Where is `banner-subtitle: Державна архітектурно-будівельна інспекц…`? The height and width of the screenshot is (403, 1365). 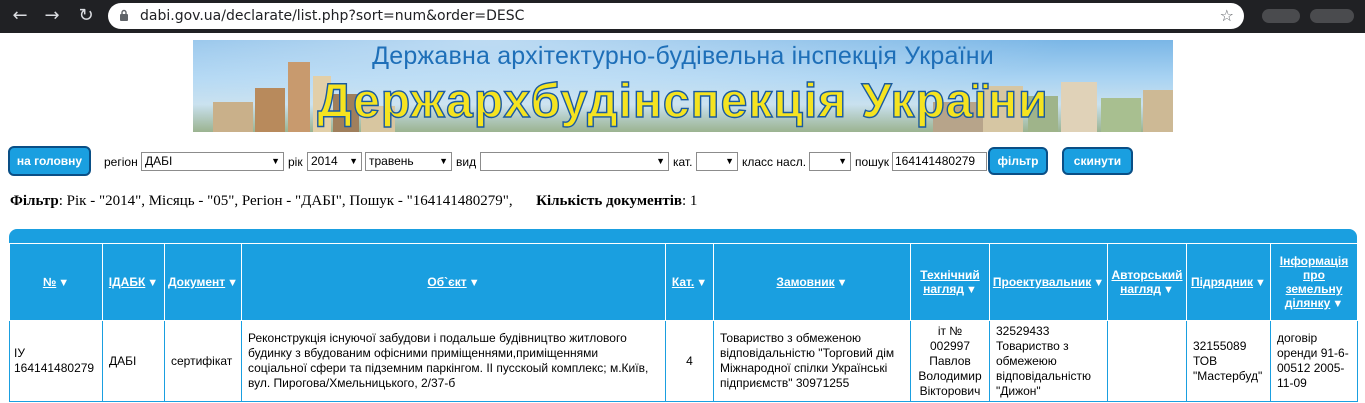 banner-subtitle: Державна архітектурно-будівельна інспекц… is located at coordinates (683, 56).